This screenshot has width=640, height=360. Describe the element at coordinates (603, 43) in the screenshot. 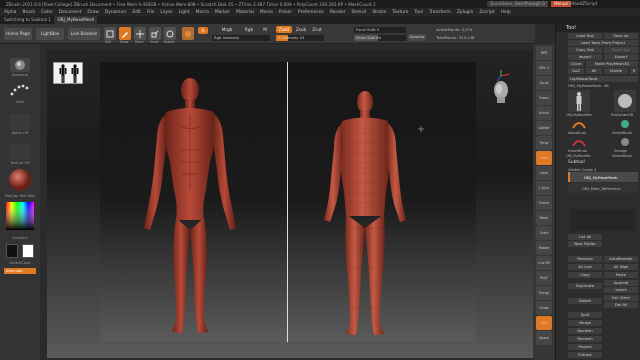

I see `load-tools-from-project-button: Load Tools From Project` at that location.